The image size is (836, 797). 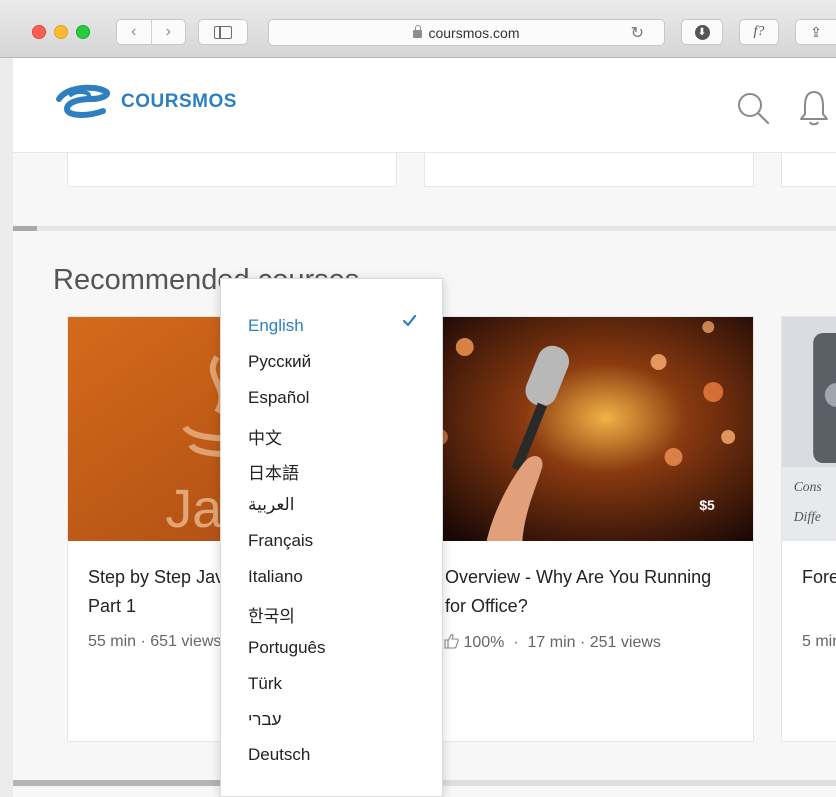 What do you see at coordinates (819, 577) in the screenshot?
I see `course-title: Forensic - Types` at bounding box center [819, 577].